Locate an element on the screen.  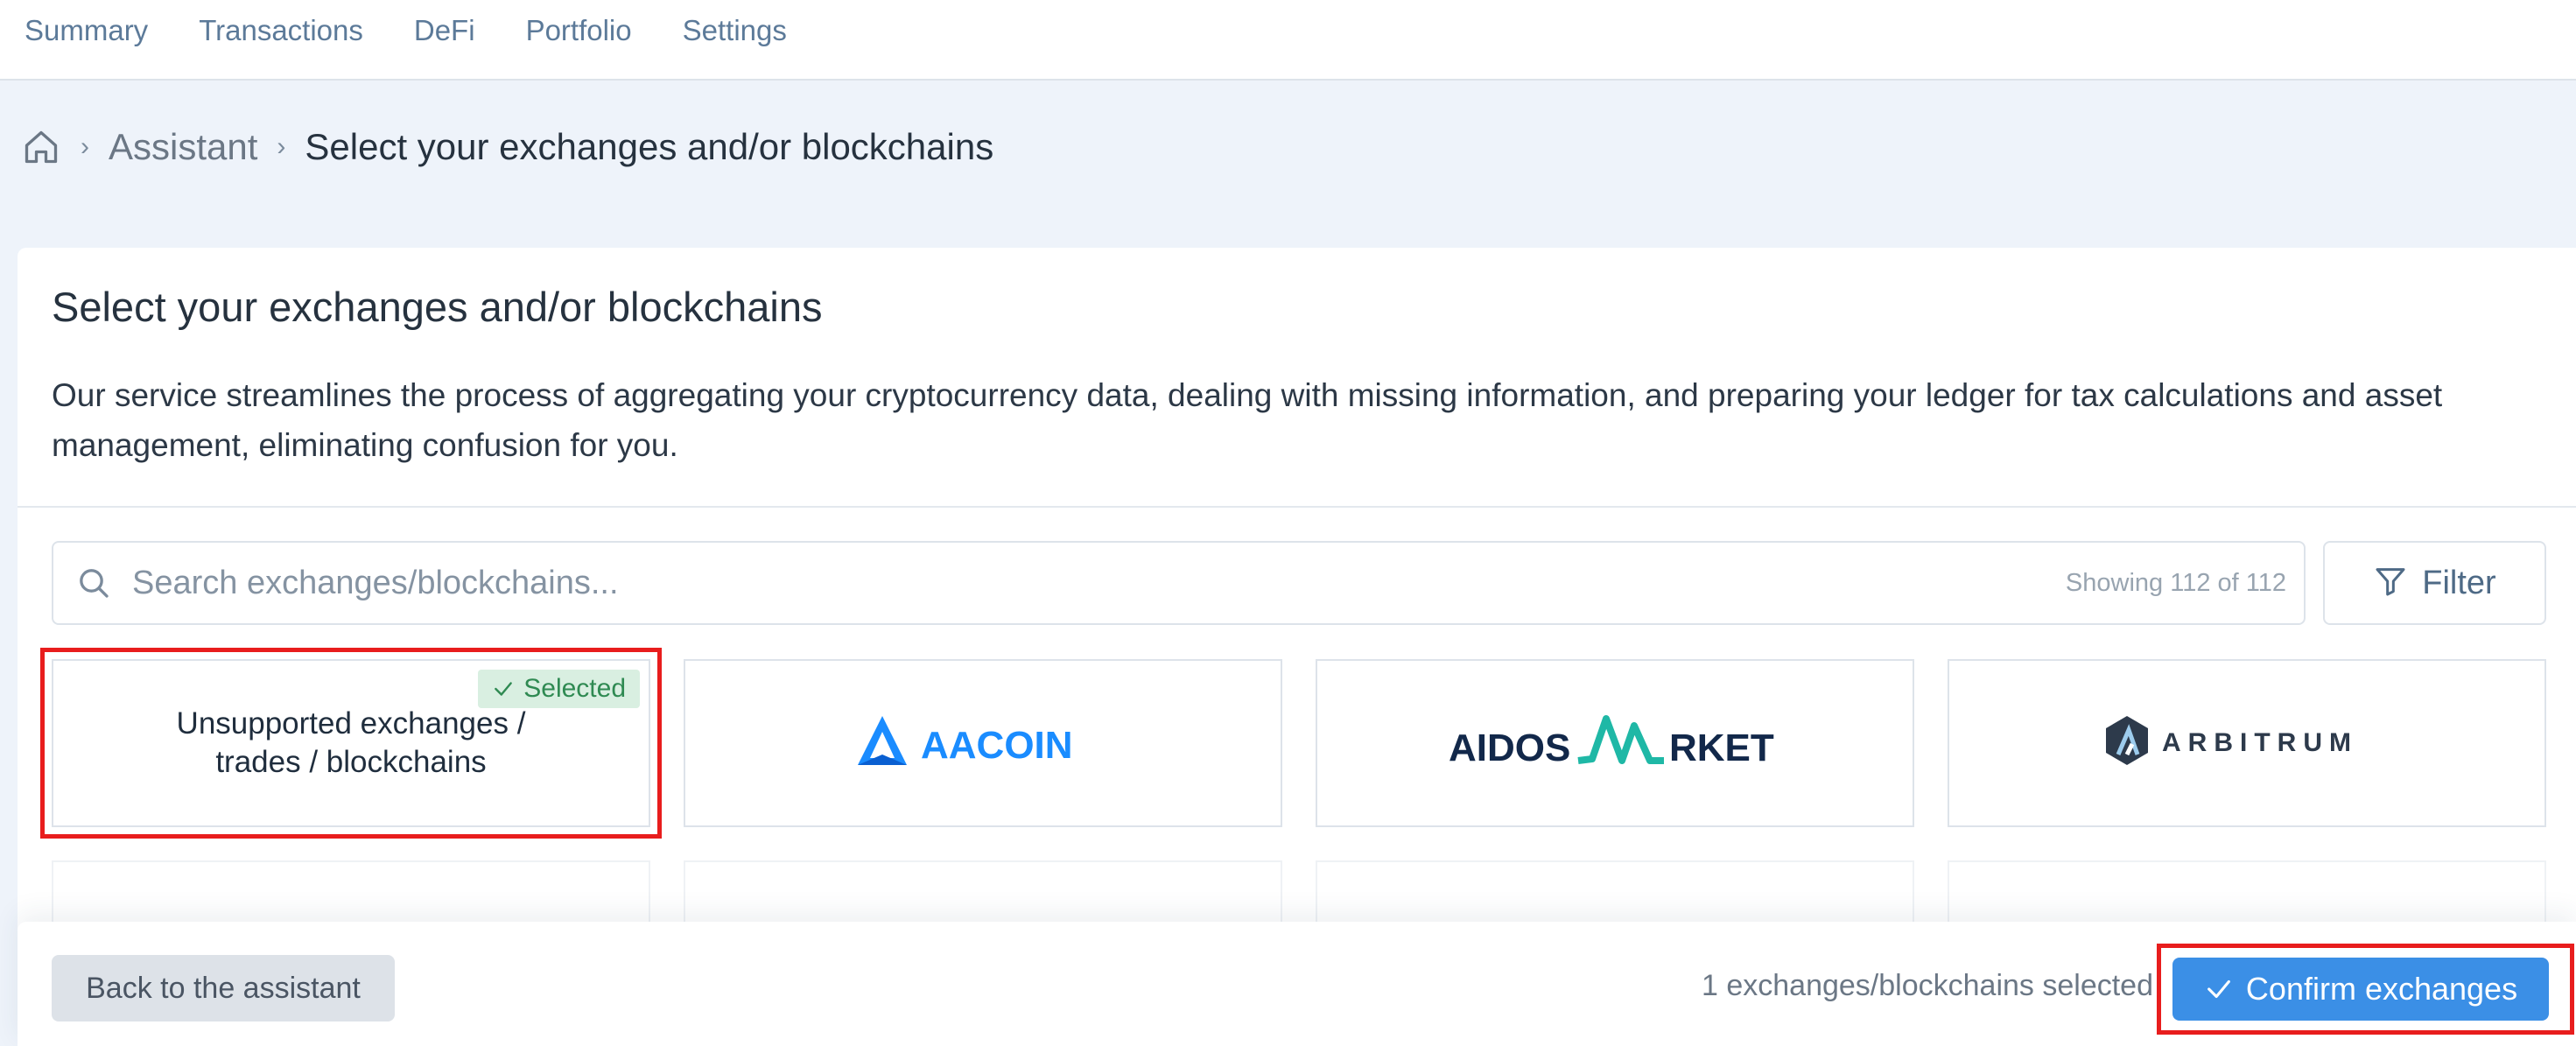
nav-defi: DeFi is located at coordinates (444, 23).